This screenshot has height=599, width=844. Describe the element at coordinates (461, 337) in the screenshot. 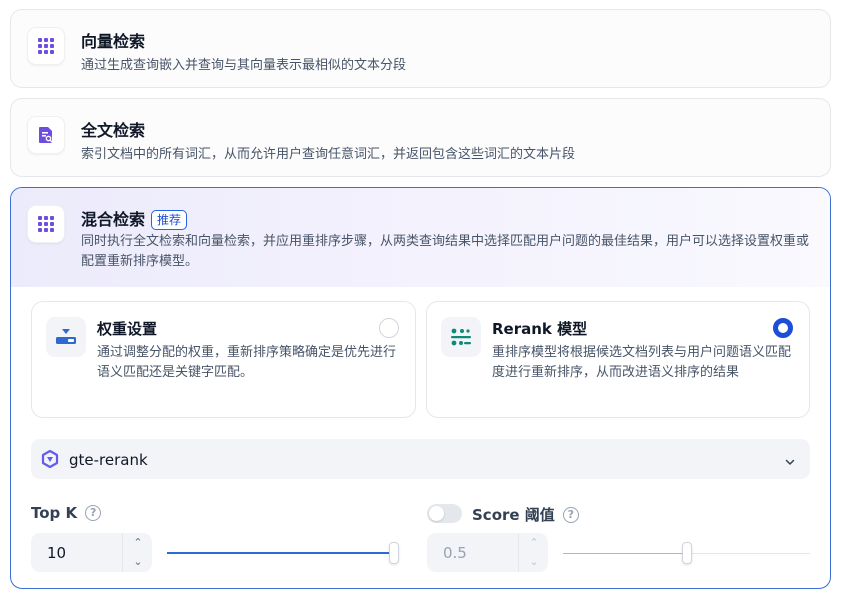

I see `rerank-sort-icon` at that location.